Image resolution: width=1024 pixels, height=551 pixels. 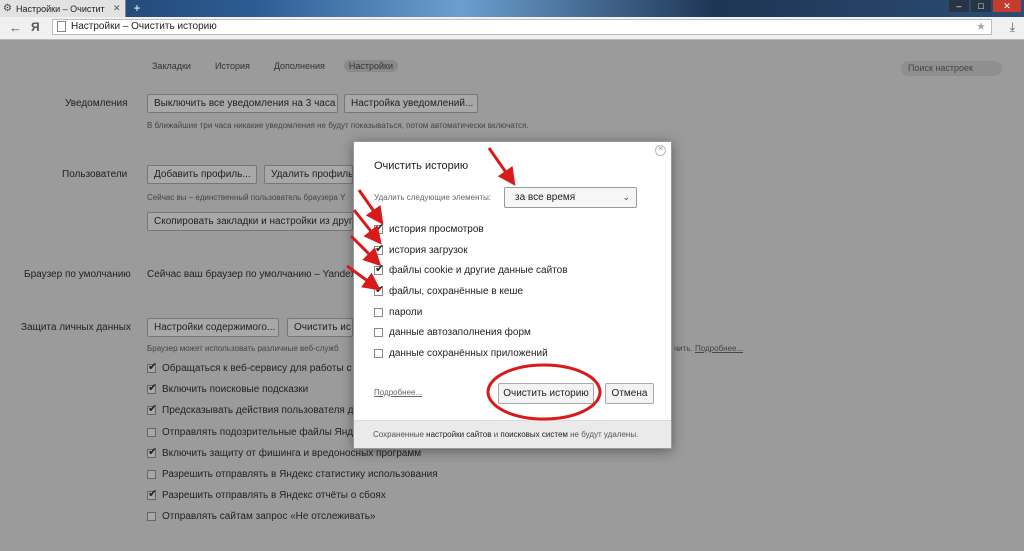 I want to click on privacy-checkbox-1: Включить поисковые подсказки, so click(x=228, y=388).